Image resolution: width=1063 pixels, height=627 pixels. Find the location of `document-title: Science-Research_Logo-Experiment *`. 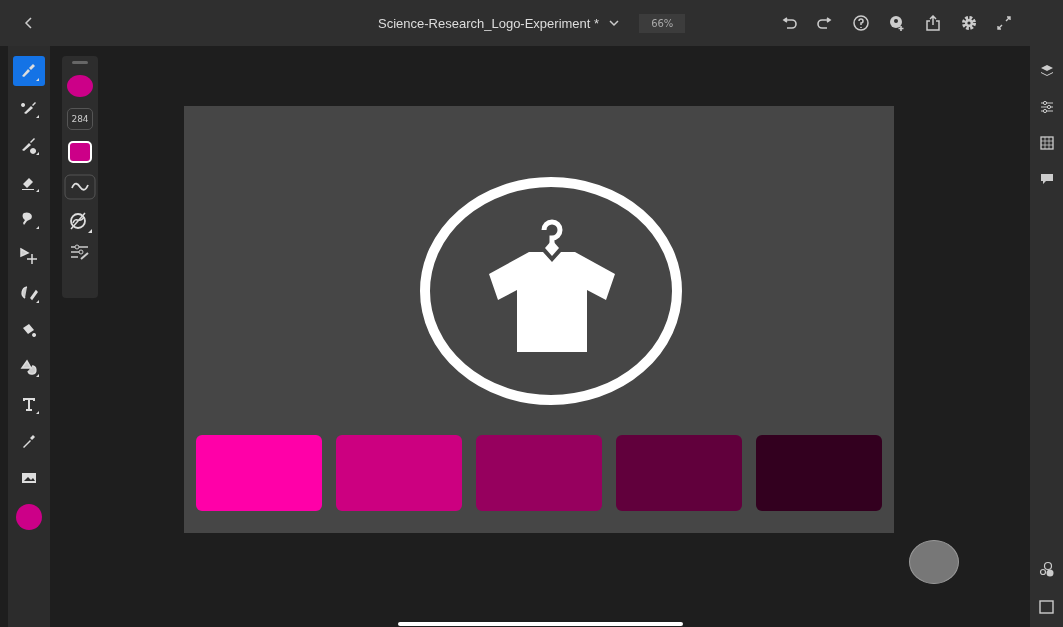

document-title: Science-Research_Logo-Experiment * is located at coordinates (489, 23).